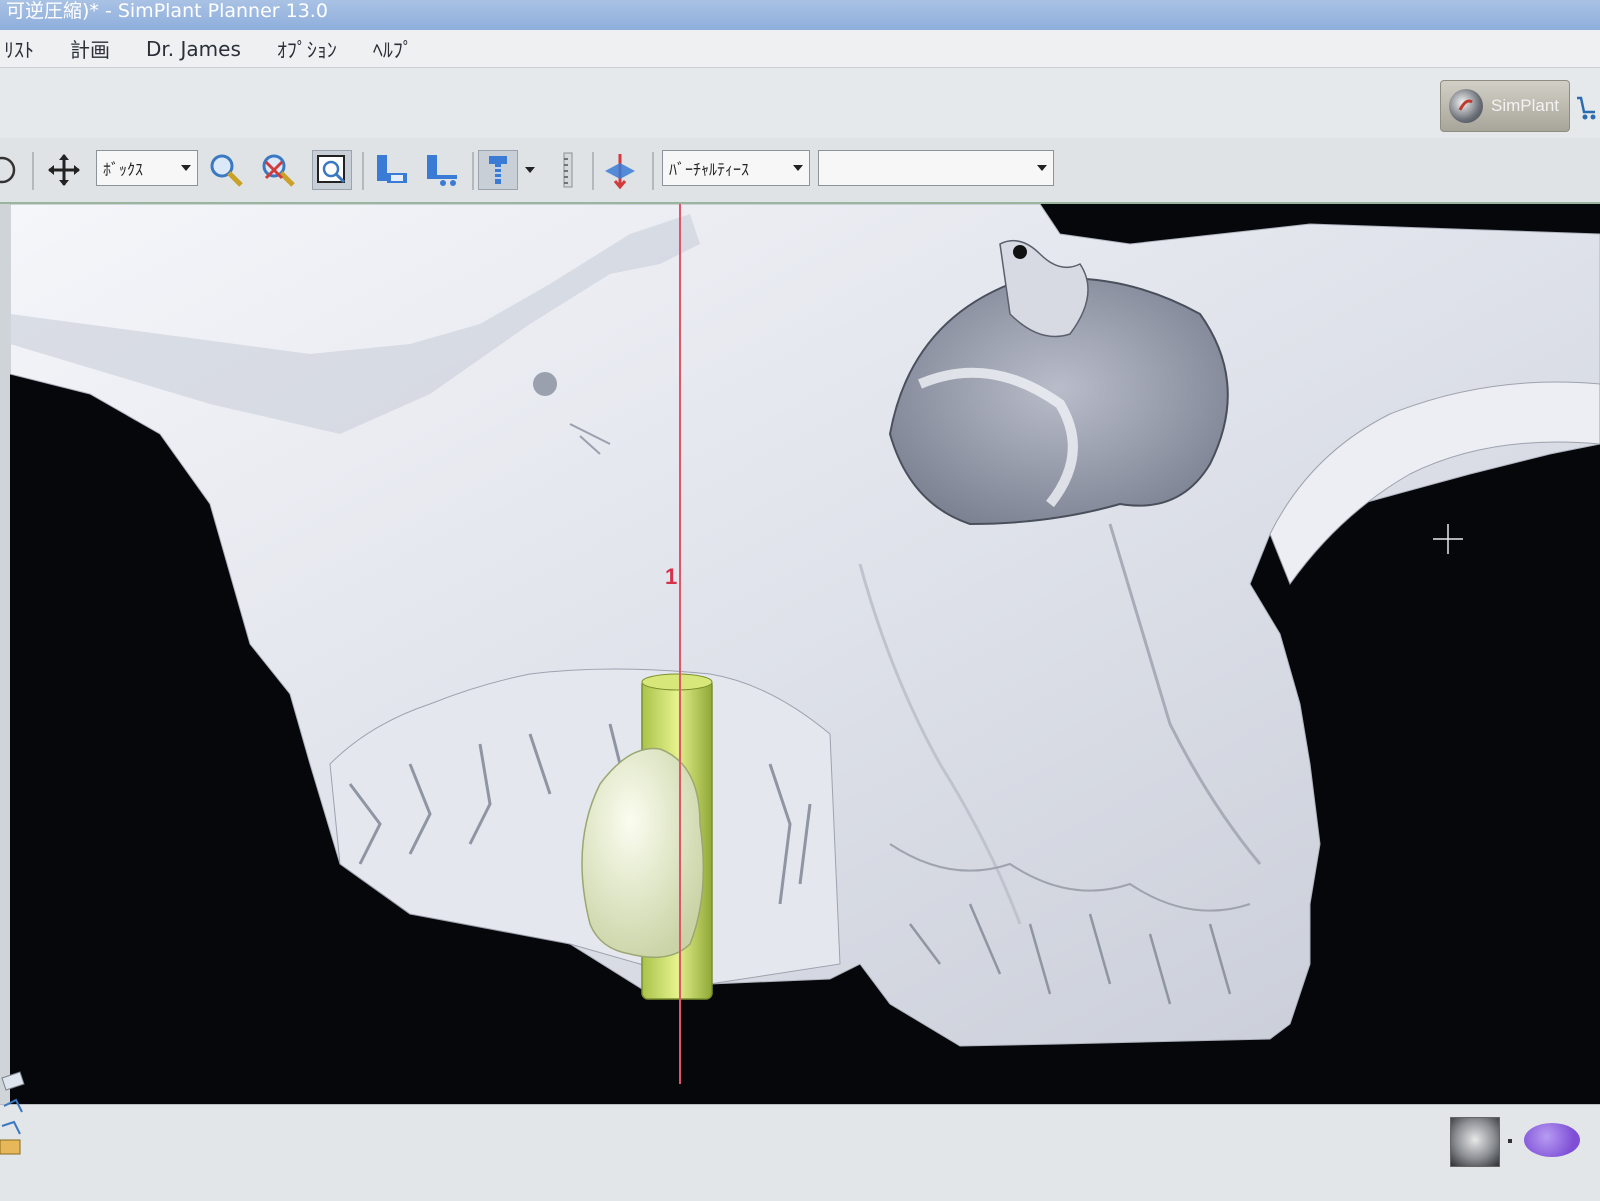  What do you see at coordinates (226, 170) in the screenshot?
I see `zoom-icon` at bounding box center [226, 170].